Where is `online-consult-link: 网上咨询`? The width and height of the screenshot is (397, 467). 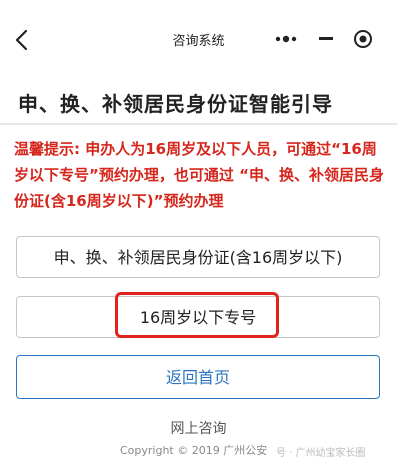
online-consult-link: 网上咨询 is located at coordinates (198, 428).